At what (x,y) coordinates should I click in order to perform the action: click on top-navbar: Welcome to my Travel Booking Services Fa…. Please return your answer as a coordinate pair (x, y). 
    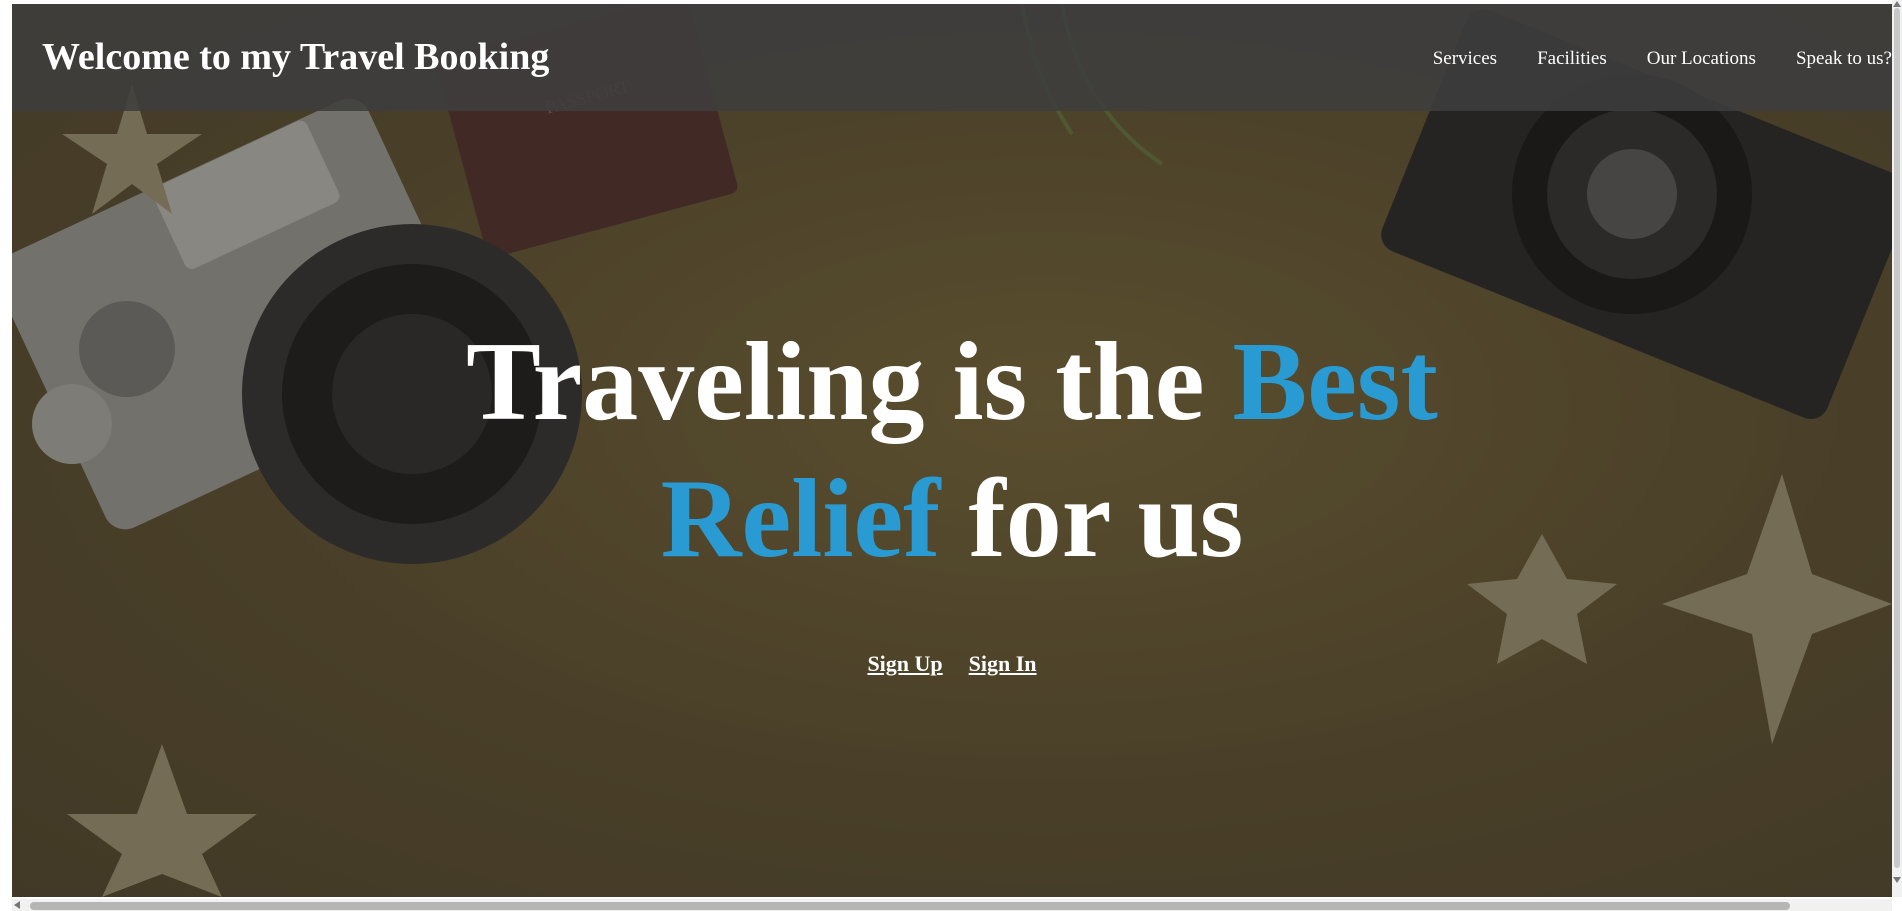
    Looking at the image, I should click on (952, 57).